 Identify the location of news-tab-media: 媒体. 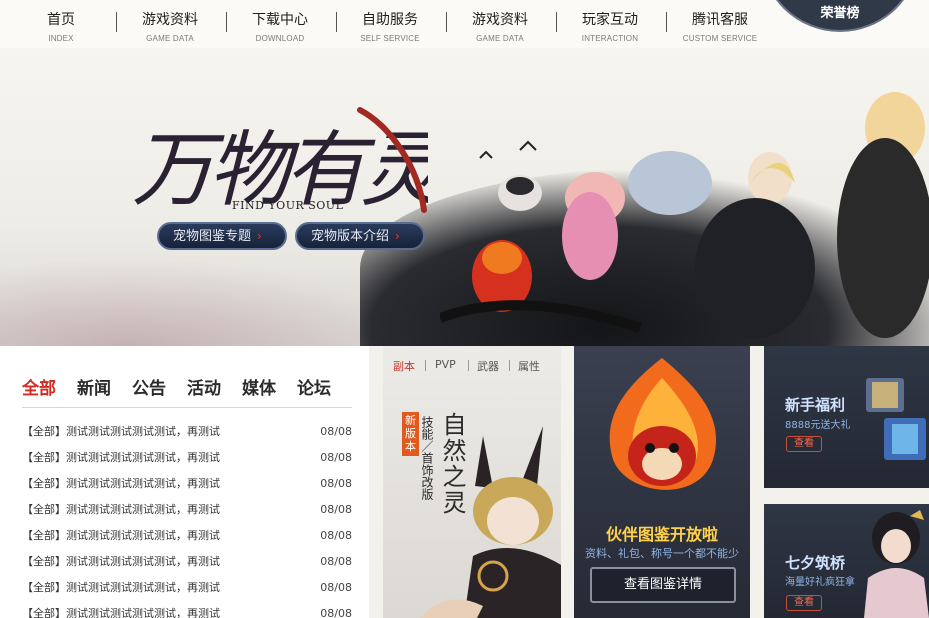
(259, 386).